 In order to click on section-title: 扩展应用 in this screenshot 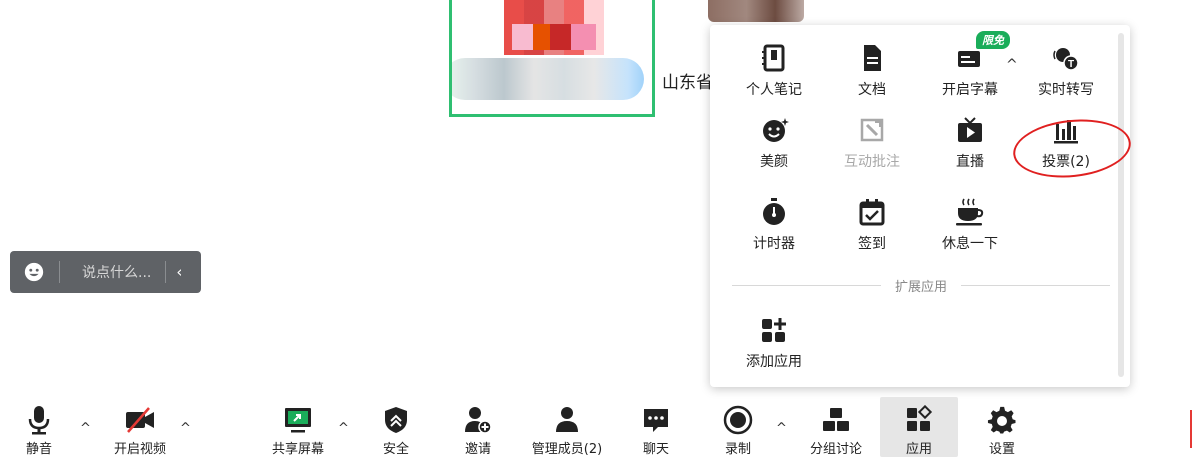, I will do `click(921, 287)`.